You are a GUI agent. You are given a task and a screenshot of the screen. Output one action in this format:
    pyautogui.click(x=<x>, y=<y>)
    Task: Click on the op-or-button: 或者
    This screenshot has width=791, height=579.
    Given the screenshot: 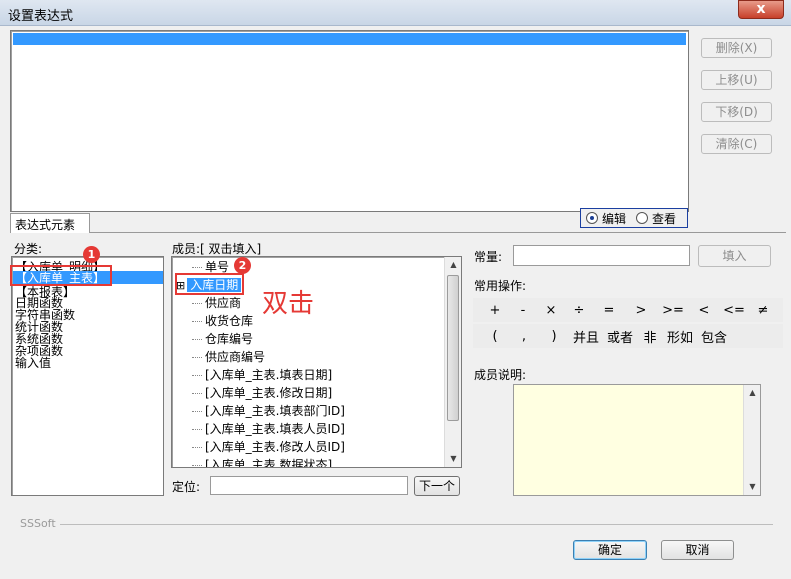 What is the action you would take?
    pyautogui.click(x=620, y=336)
    